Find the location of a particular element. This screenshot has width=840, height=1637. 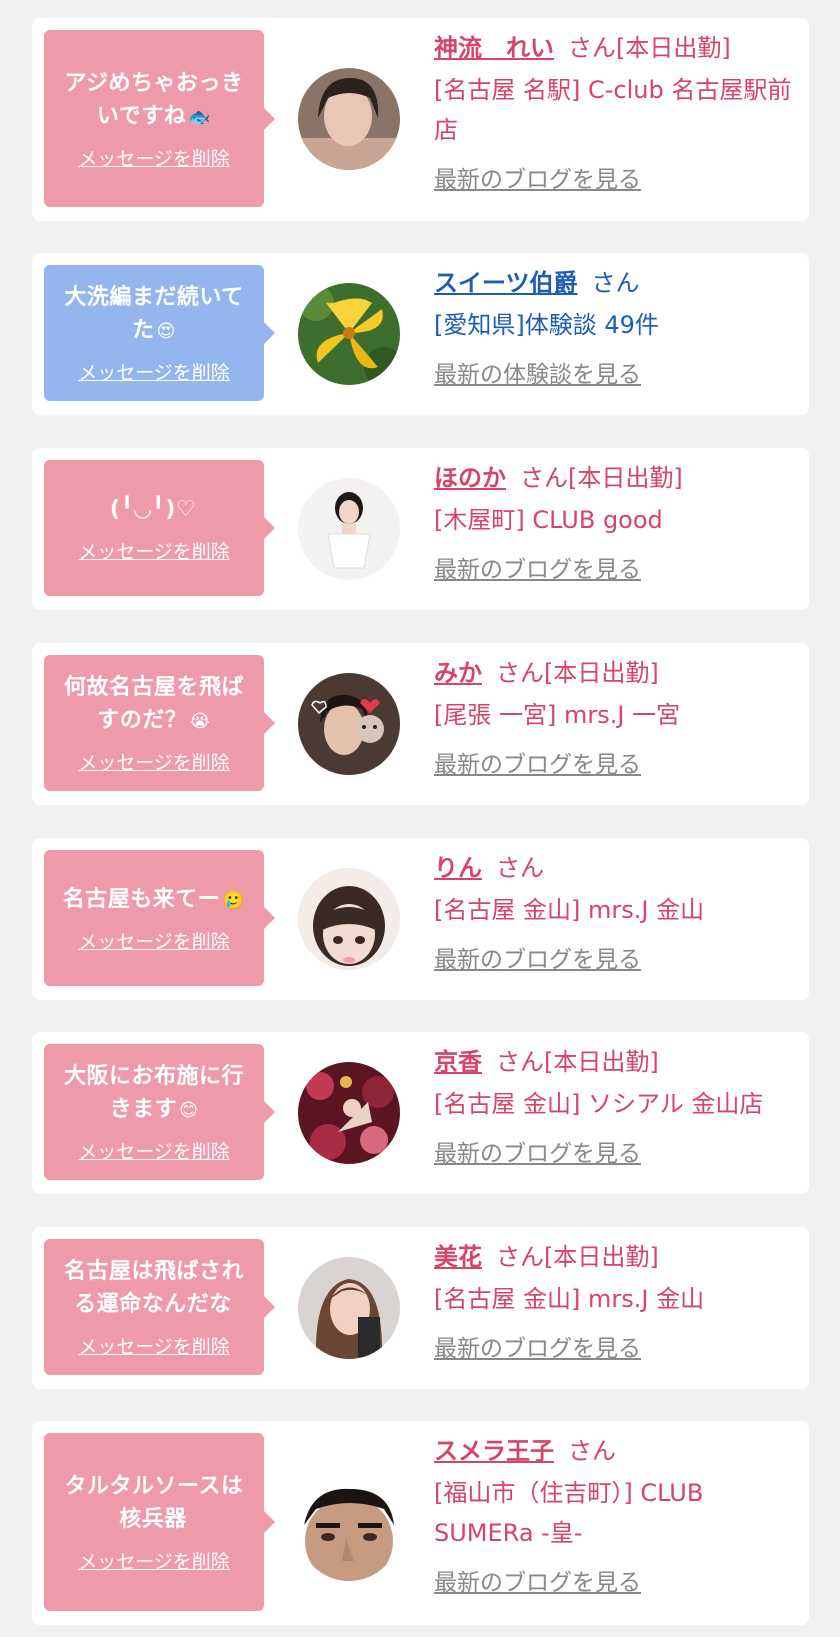

message-text: 名古屋も来てー 🥲 is located at coordinates (154, 899).